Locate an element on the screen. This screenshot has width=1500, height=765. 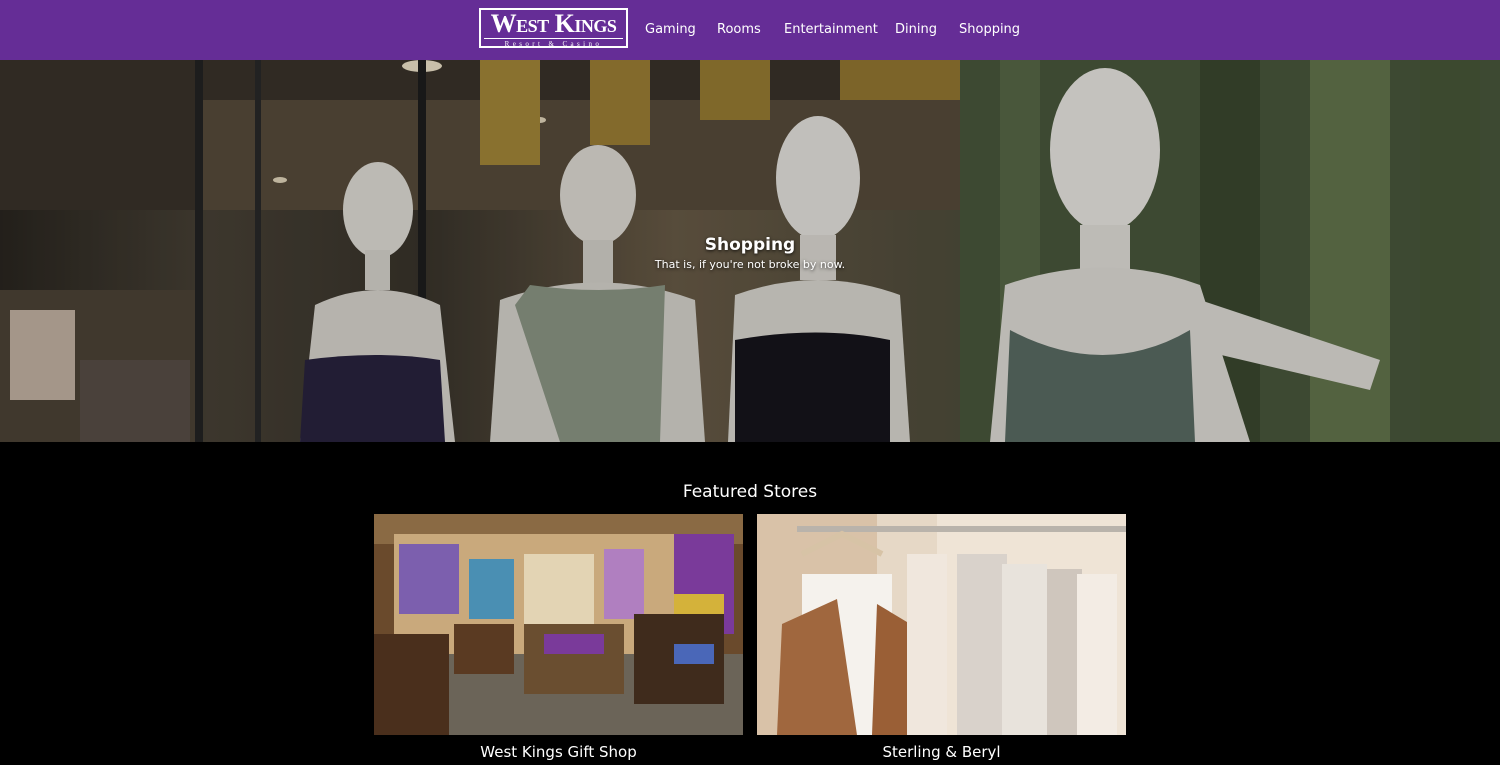
nav-rooms: Rooms is located at coordinates (739, 30).